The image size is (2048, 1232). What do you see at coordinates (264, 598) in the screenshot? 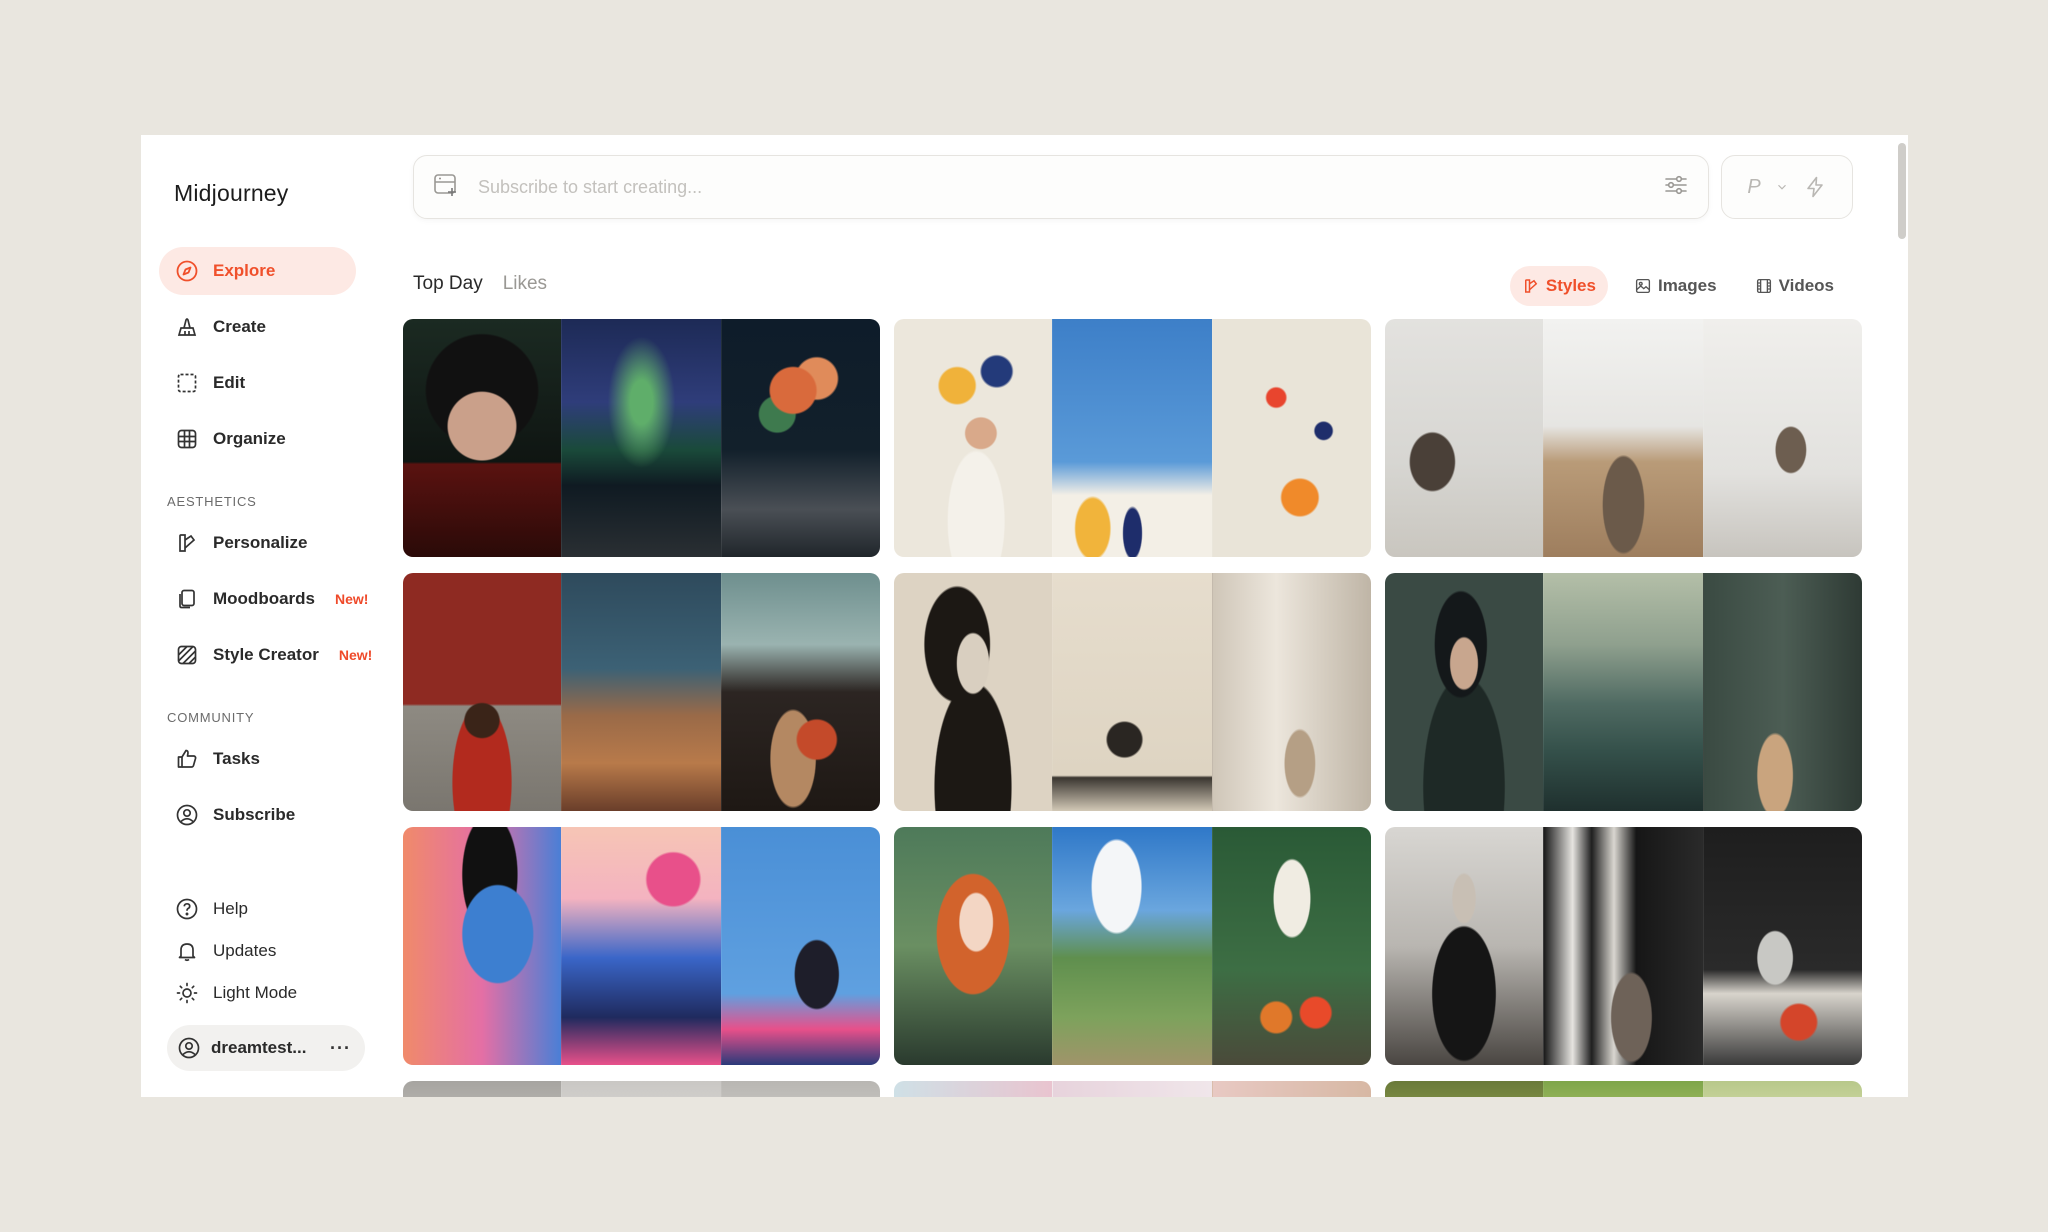
I see `sidebar-item-label: Moodboards` at bounding box center [264, 598].